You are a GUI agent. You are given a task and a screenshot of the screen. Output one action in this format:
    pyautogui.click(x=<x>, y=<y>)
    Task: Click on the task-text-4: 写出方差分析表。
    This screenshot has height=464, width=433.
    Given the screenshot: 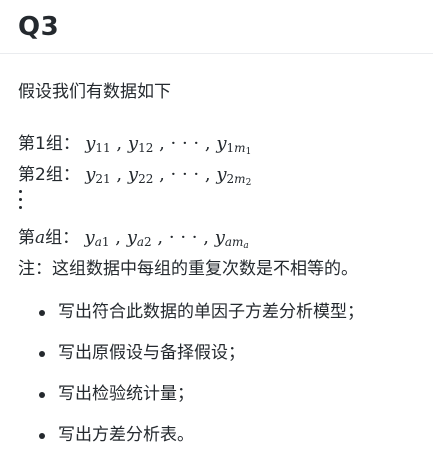 What is the action you would take?
    pyautogui.click(x=126, y=435)
    